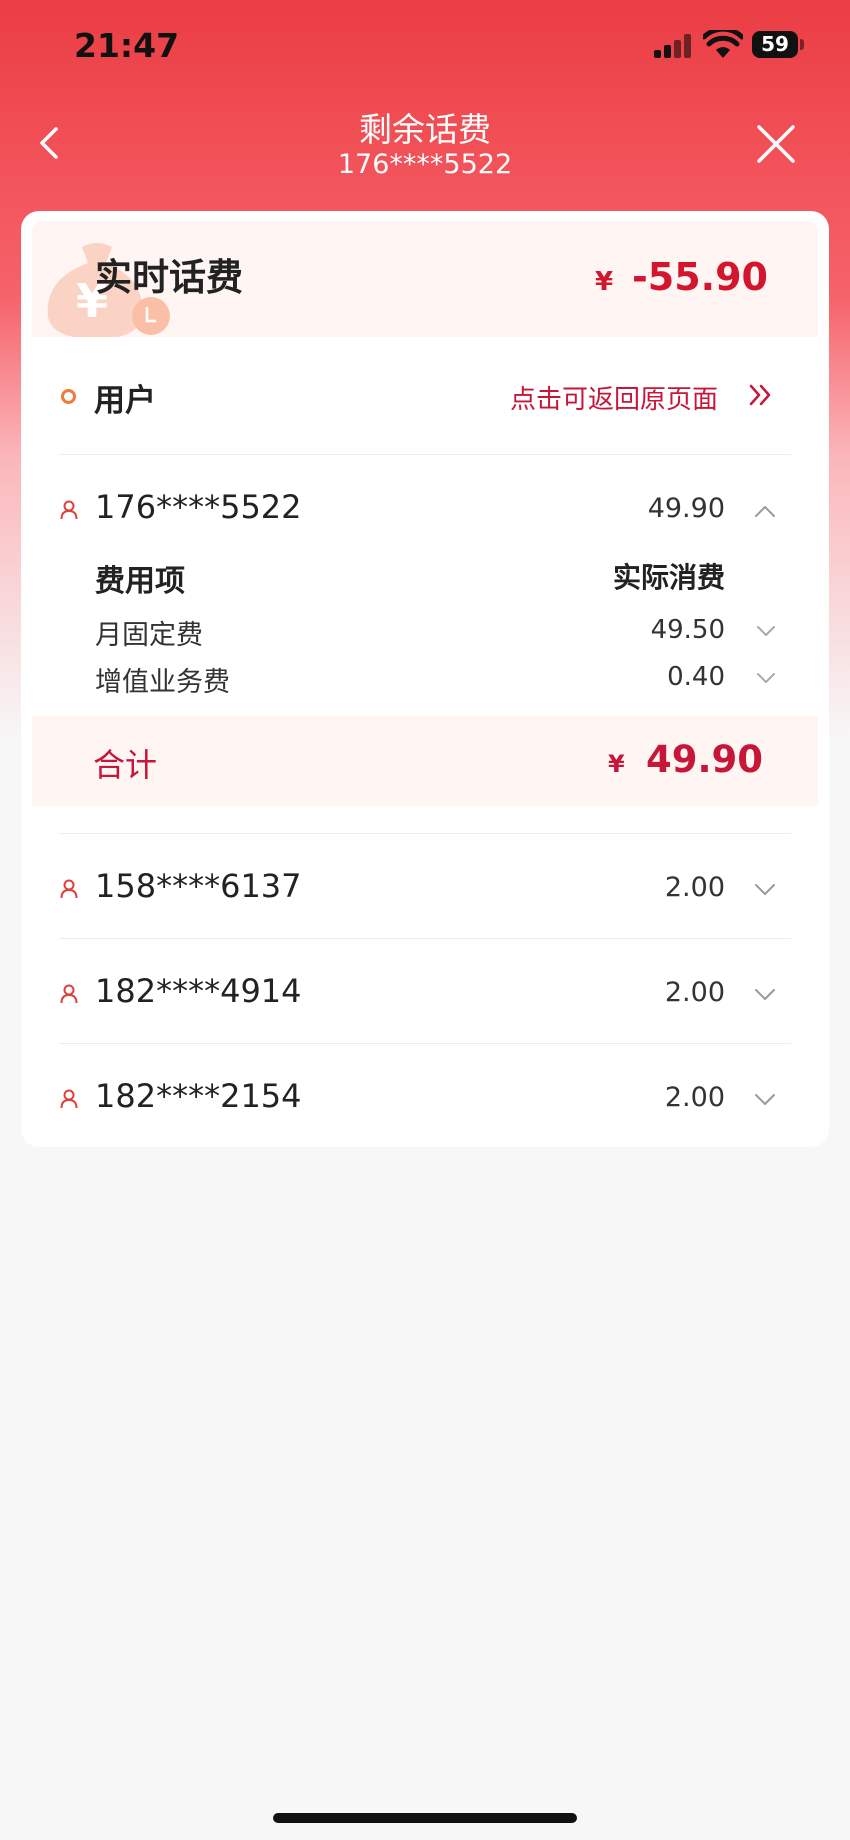 This screenshot has width=850, height=1840. I want to click on battery-icon: 59, so click(775, 44).